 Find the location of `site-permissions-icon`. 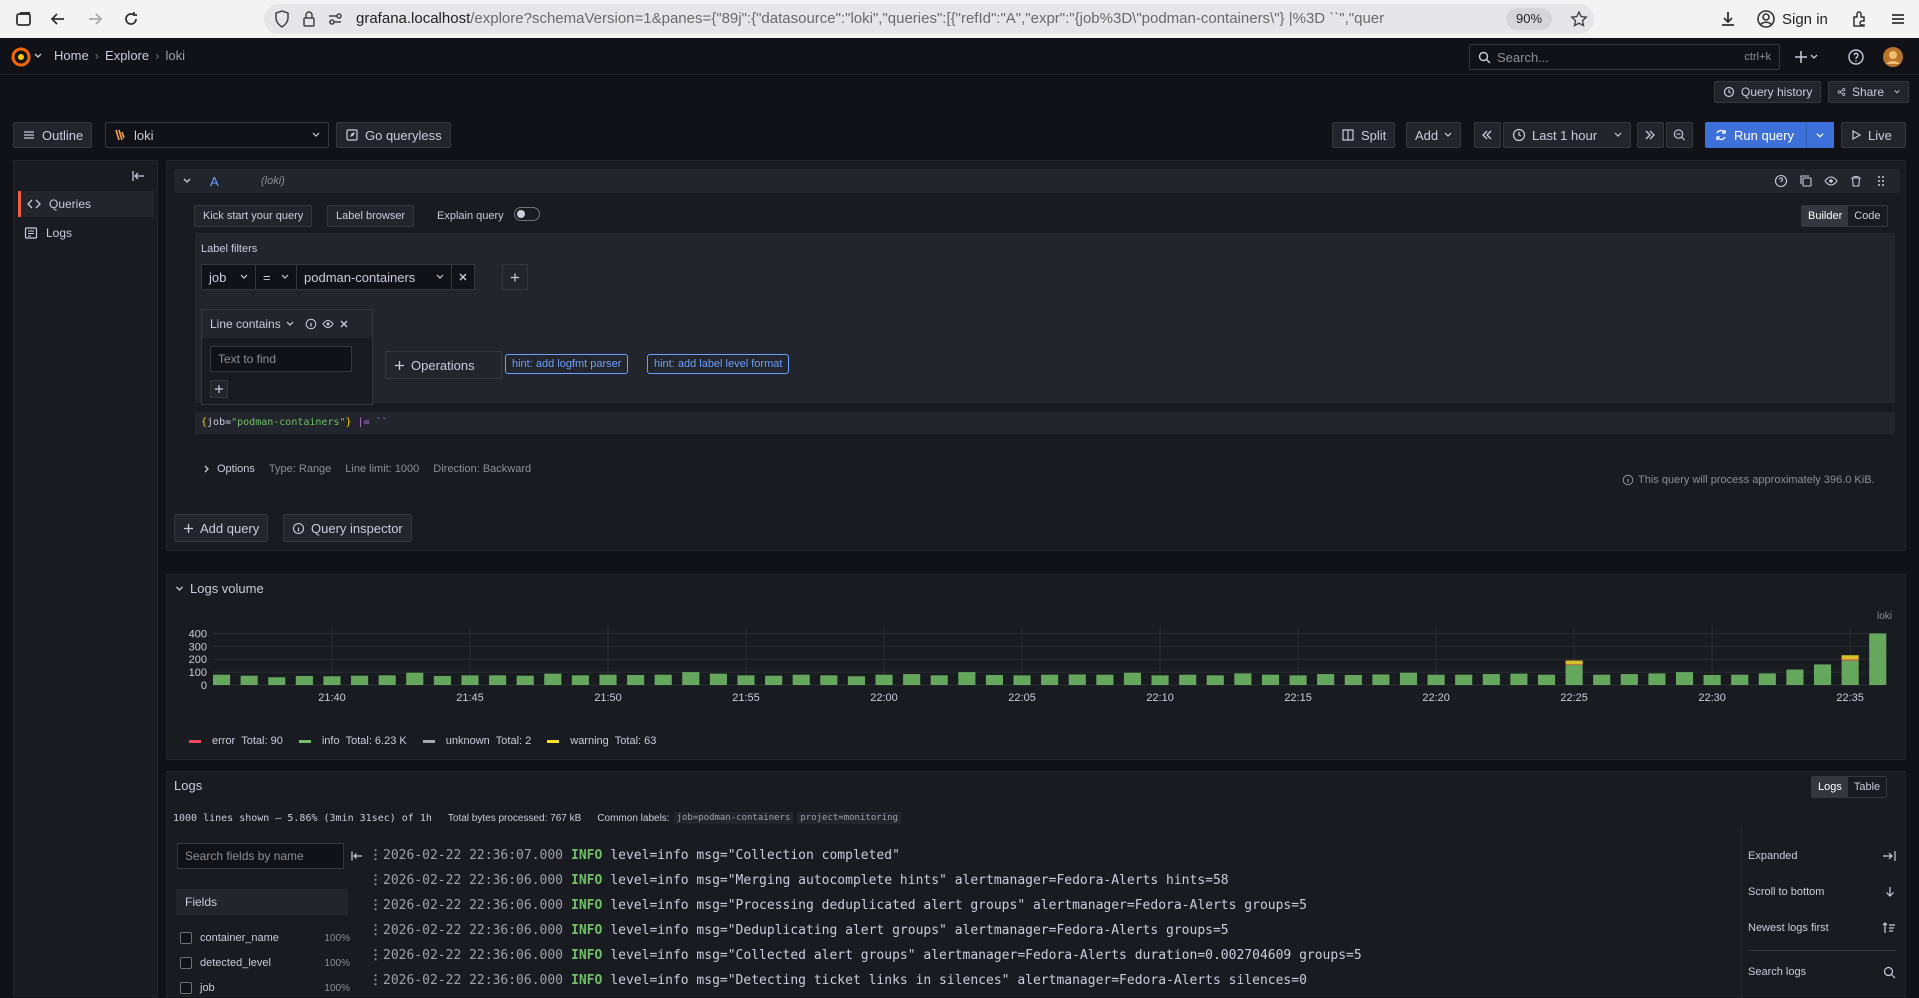

site-permissions-icon is located at coordinates (335, 19).